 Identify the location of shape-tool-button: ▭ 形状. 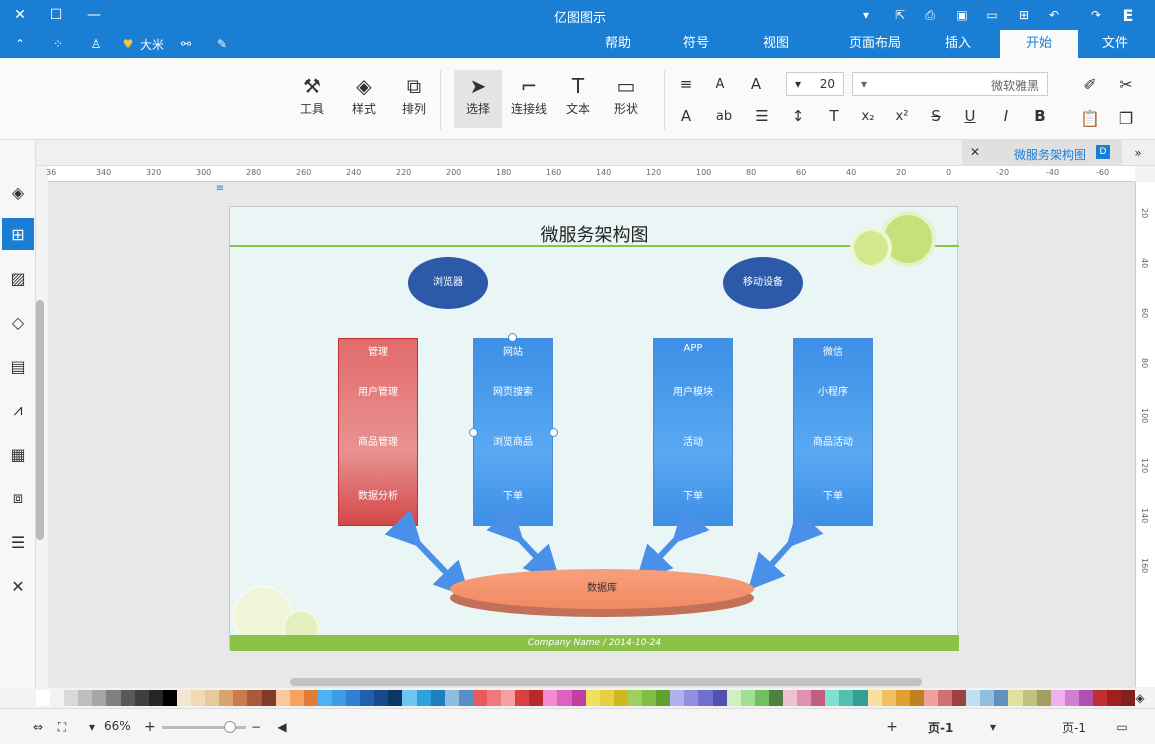
(626, 94).